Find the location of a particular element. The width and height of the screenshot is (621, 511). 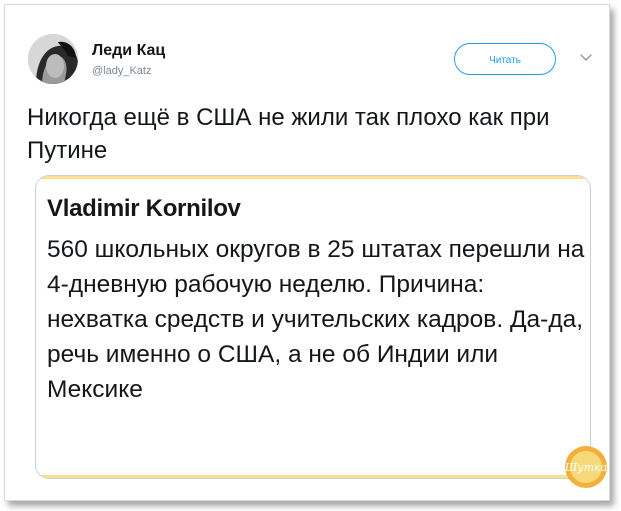

display-name: Леди Кац is located at coordinates (128, 51).